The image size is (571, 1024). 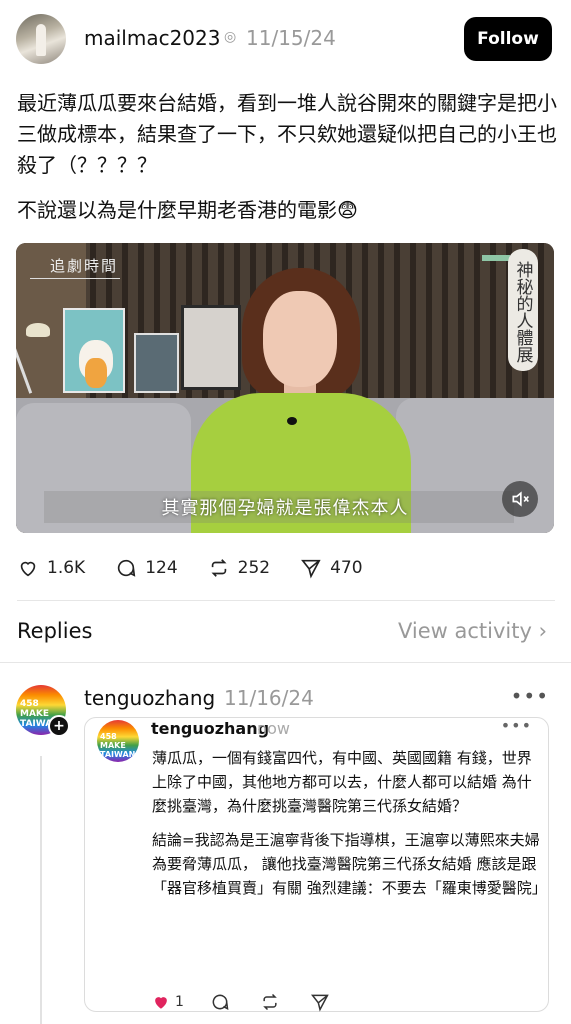 What do you see at coordinates (464, 631) in the screenshot?
I see `view-activity-label: View activity` at bounding box center [464, 631].